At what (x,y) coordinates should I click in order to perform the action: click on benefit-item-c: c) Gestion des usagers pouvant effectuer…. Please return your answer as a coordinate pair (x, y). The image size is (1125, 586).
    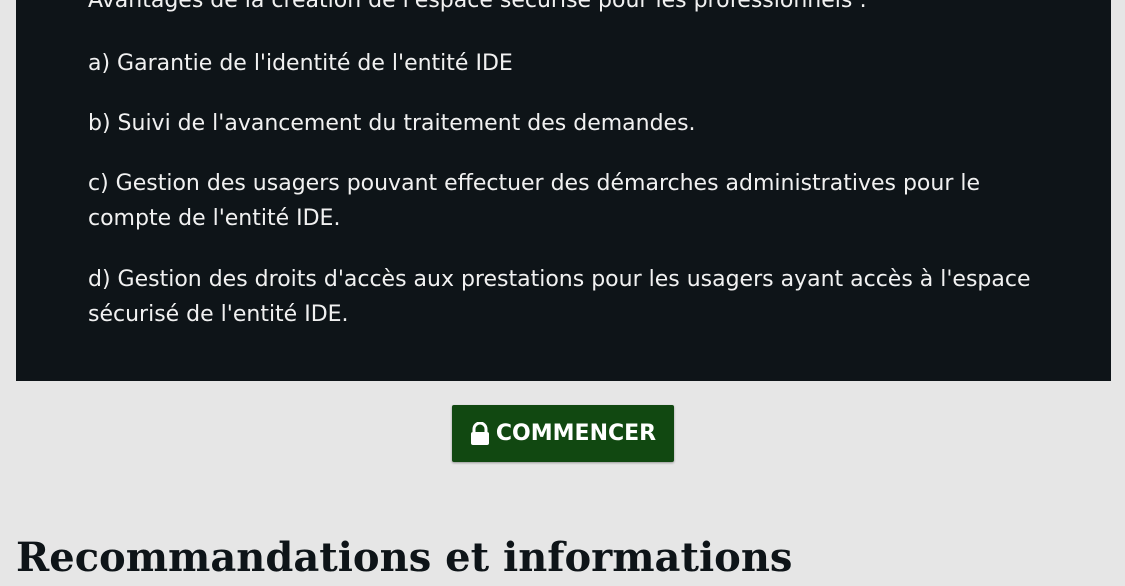
    Looking at the image, I should click on (534, 201).